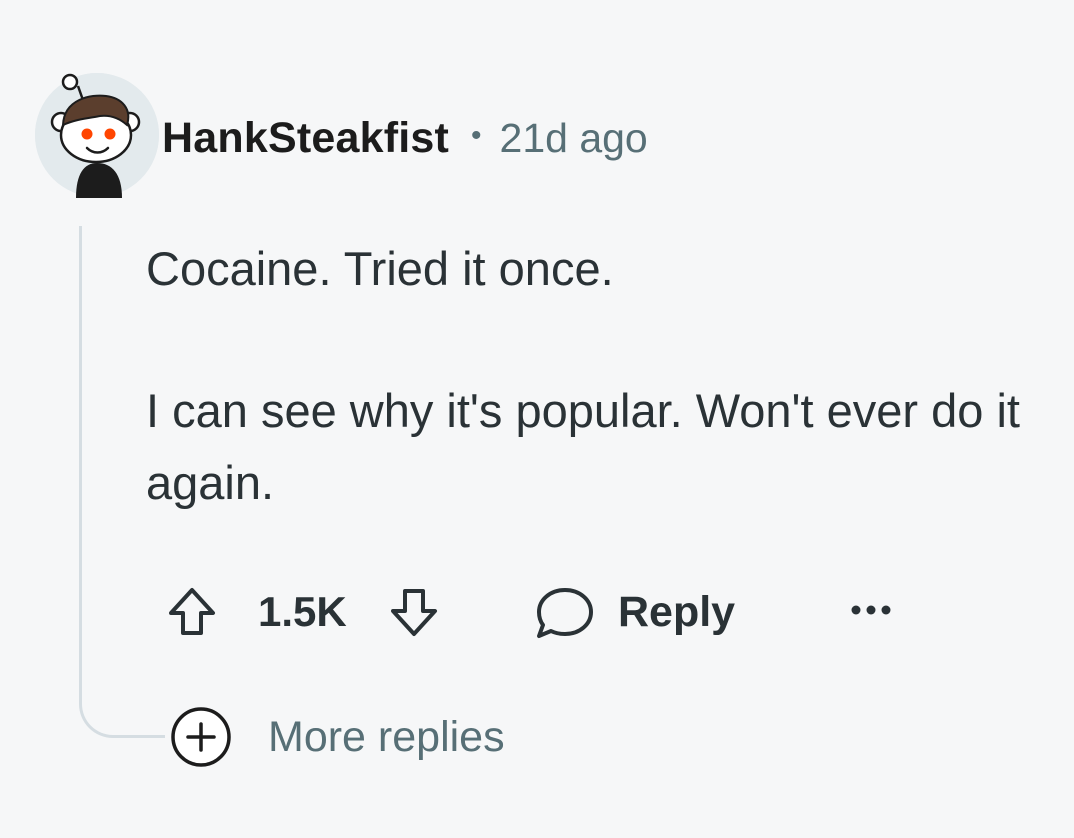 The width and height of the screenshot is (1074, 838). I want to click on reply-button: Reply, so click(634, 612).